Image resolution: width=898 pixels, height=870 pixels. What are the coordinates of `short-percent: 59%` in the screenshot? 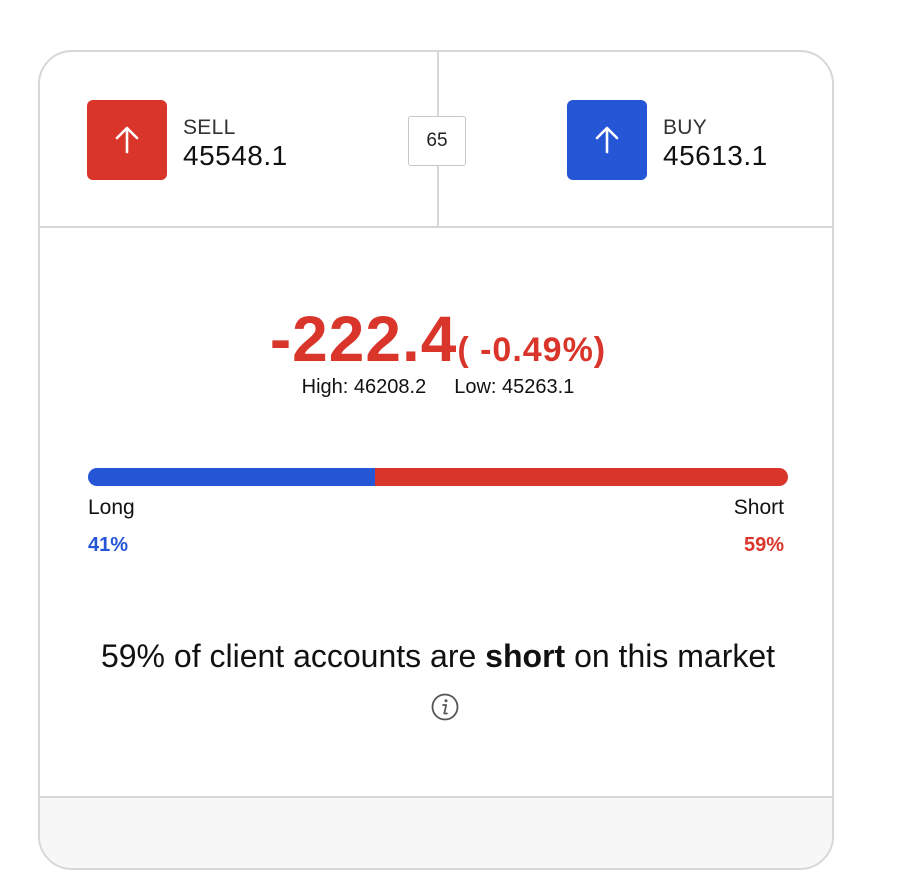 It's located at (763, 545).